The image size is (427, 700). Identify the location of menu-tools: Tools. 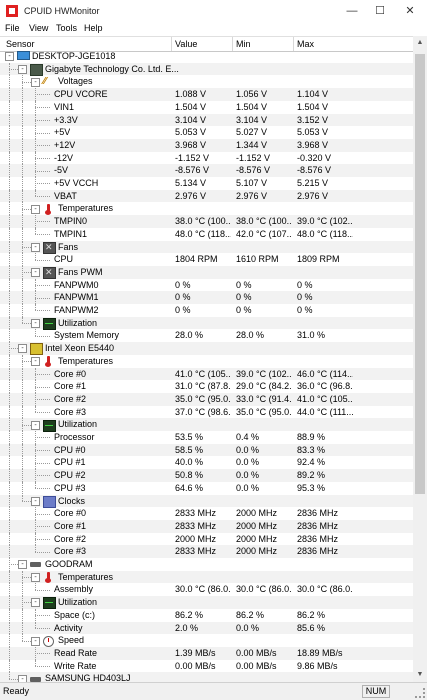
(66, 28).